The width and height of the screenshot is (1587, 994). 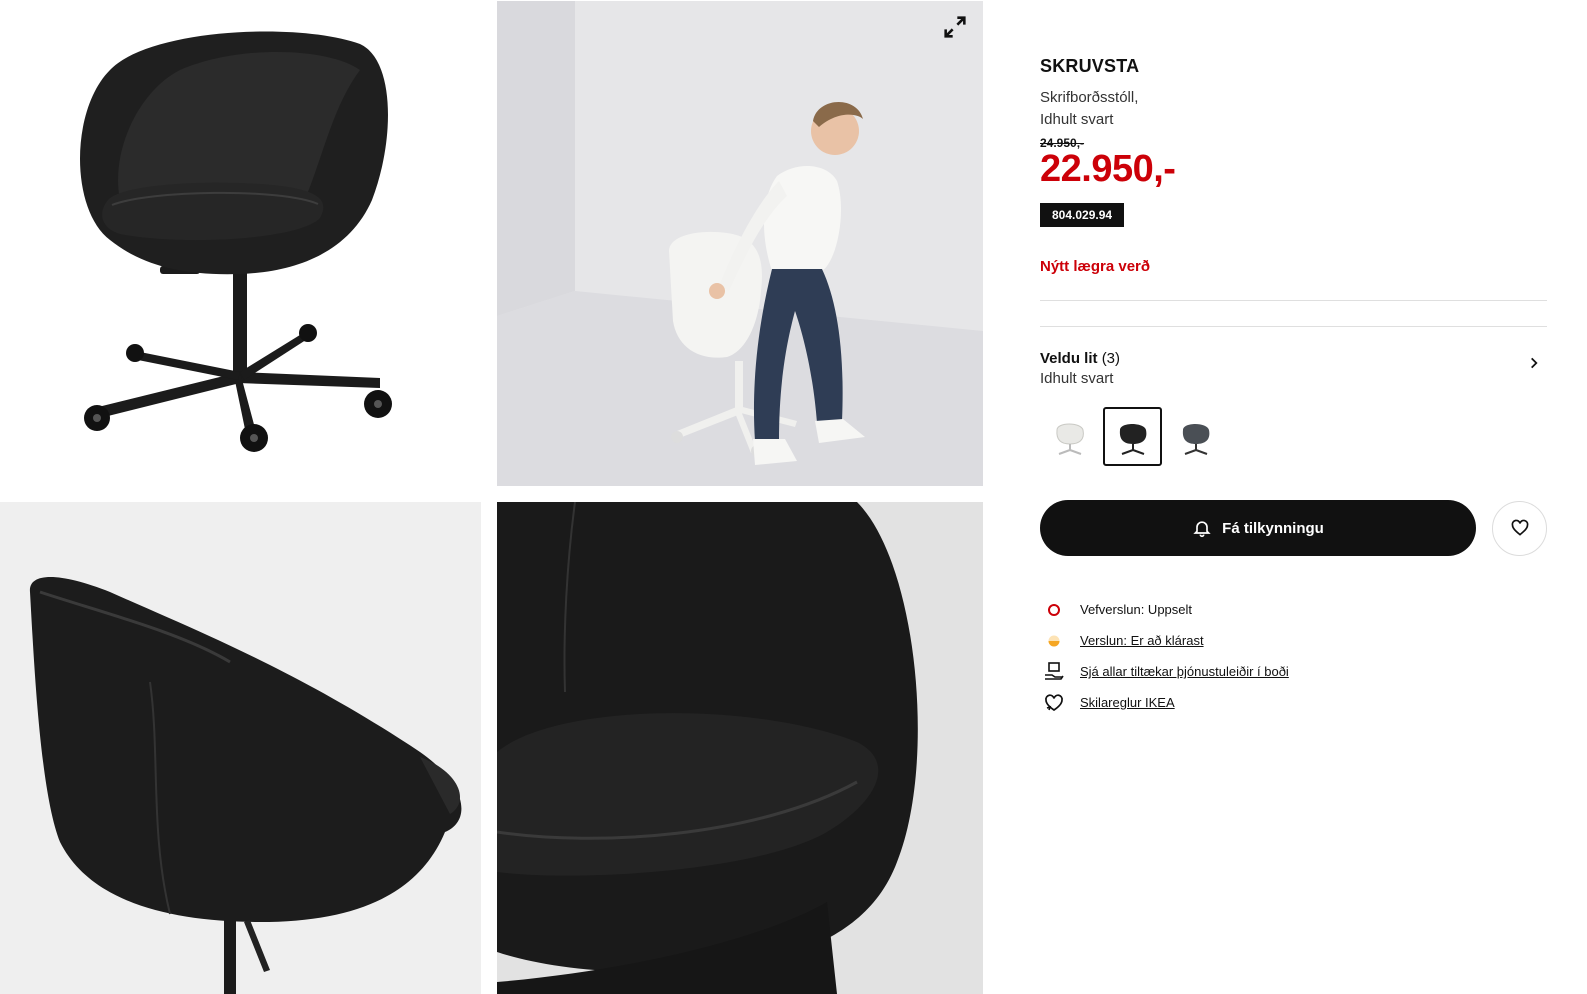 I want to click on swatch-dark-grey, so click(x=1195, y=436).